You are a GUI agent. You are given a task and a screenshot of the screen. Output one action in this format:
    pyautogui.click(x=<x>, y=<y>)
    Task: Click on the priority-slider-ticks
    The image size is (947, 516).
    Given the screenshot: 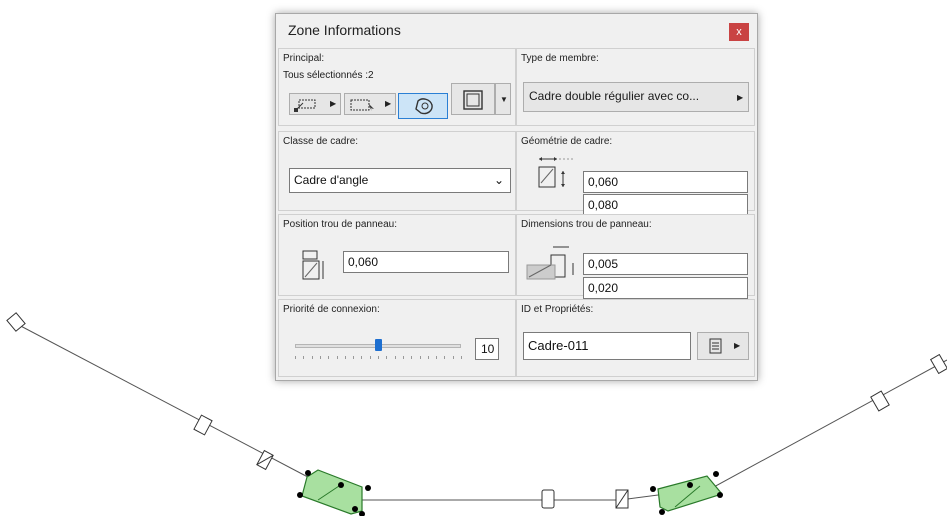 What is the action you would take?
    pyautogui.click(x=378, y=358)
    